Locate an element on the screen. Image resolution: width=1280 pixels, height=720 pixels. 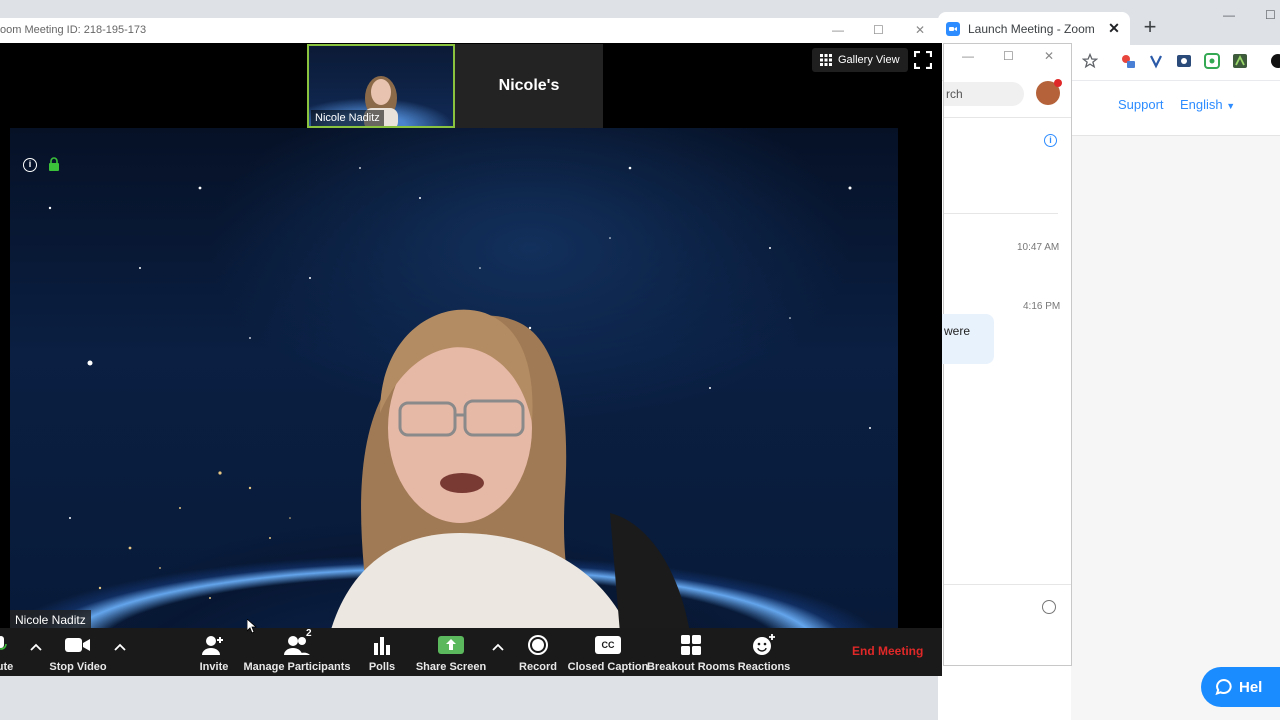
audio-options-caret-icon is located at coordinates (36, 647).